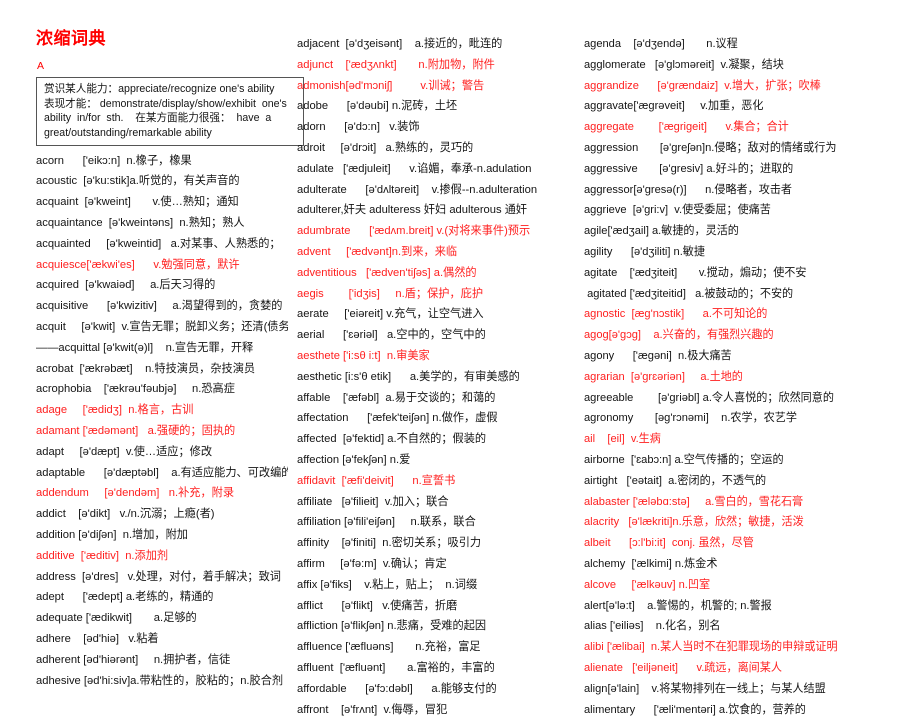  What do you see at coordinates (436, 106) in the screenshot?
I see `dictionary-entry: adobe [ə'dəubi] n.泥砖，土坯` at bounding box center [436, 106].